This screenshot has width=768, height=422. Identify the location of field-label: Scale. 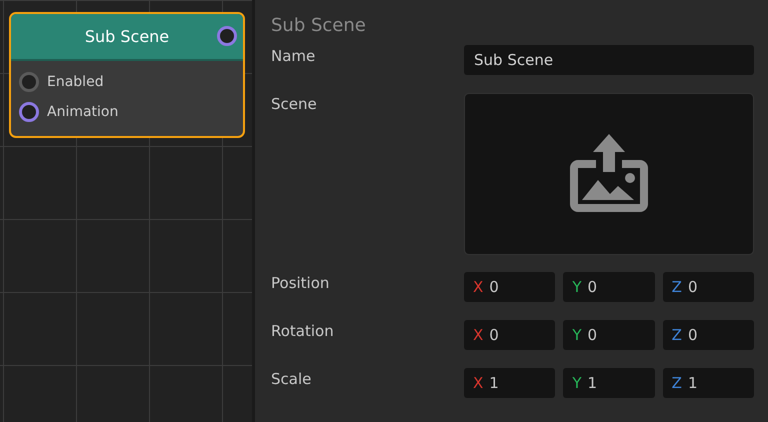
(291, 379).